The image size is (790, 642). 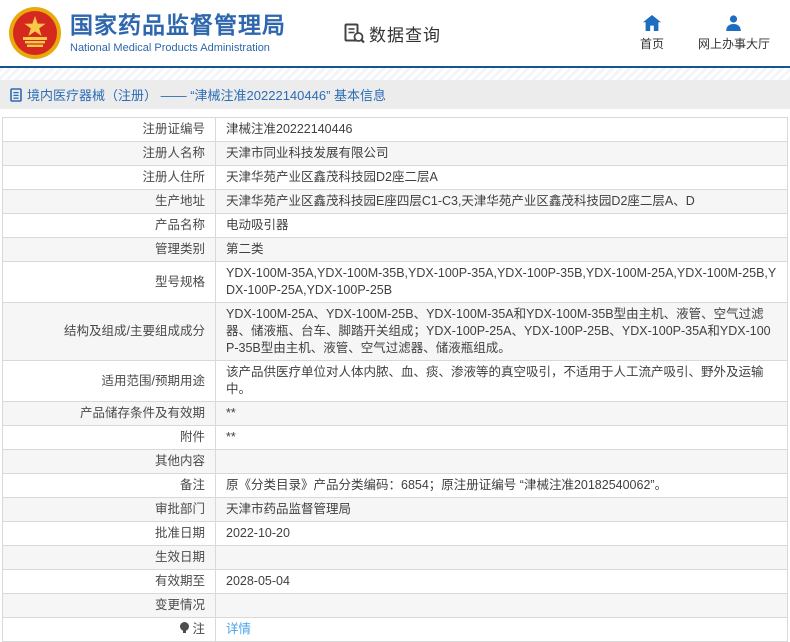 What do you see at coordinates (109, 437) in the screenshot?
I see `row-label: 附件` at bounding box center [109, 437].